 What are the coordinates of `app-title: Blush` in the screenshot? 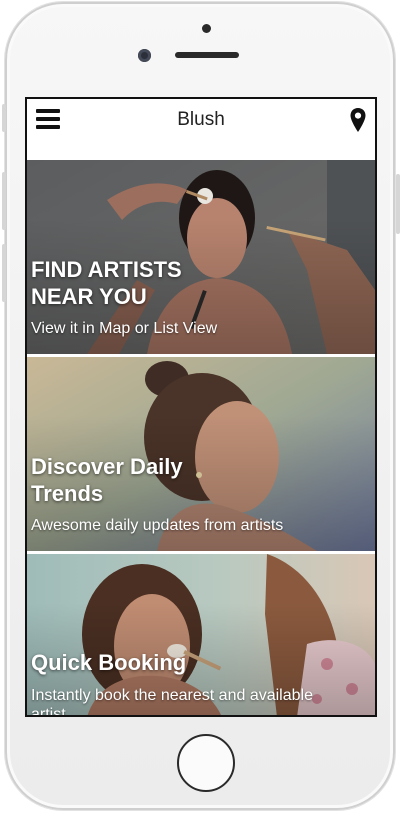 It's located at (201, 119).